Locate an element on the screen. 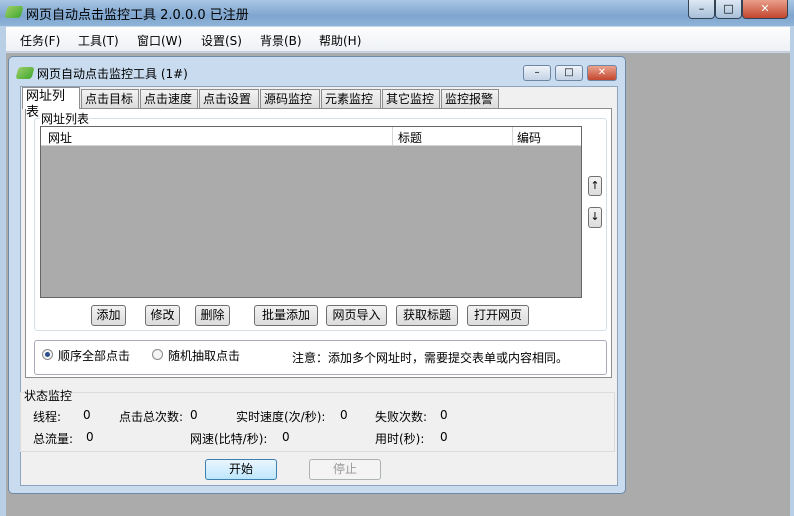  menu-background: 背景(B) is located at coordinates (281, 40).